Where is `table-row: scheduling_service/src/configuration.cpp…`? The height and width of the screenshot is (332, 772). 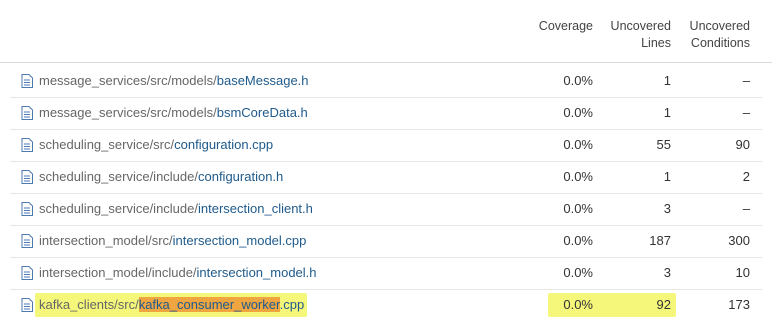 table-row: scheduling_service/src/configuration.cpp… is located at coordinates (386, 145).